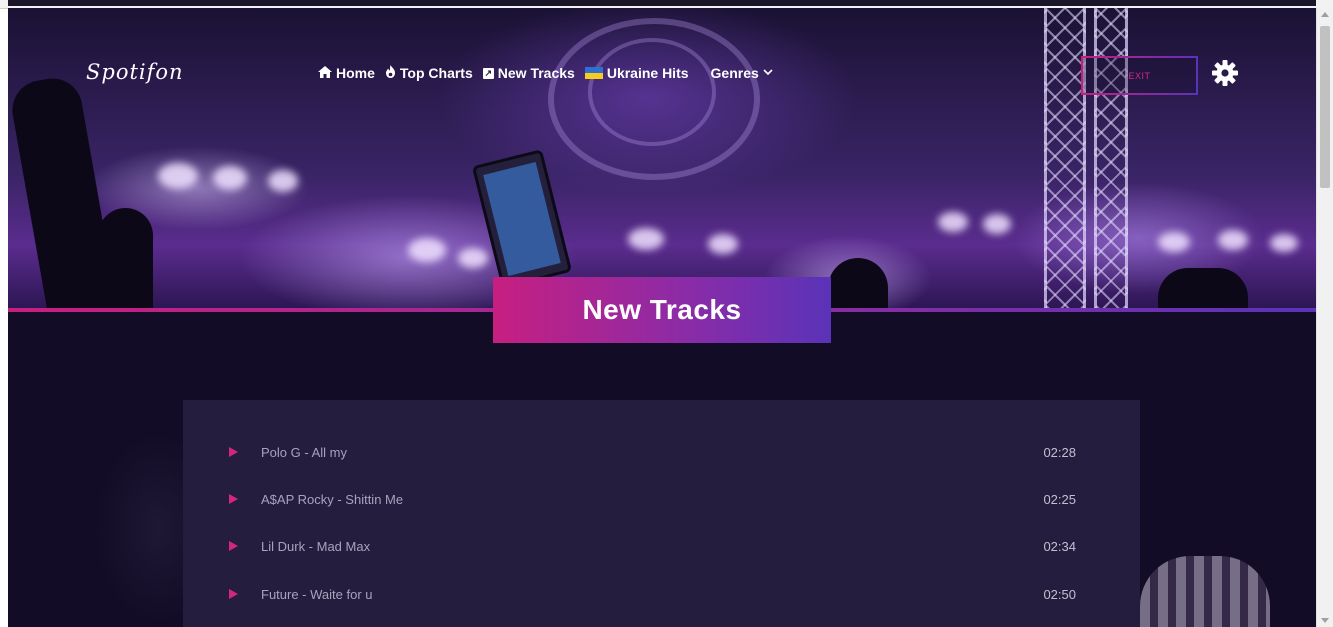 The height and width of the screenshot is (627, 1333). I want to click on scroll-up-arrow-icon, so click(1325, 14).